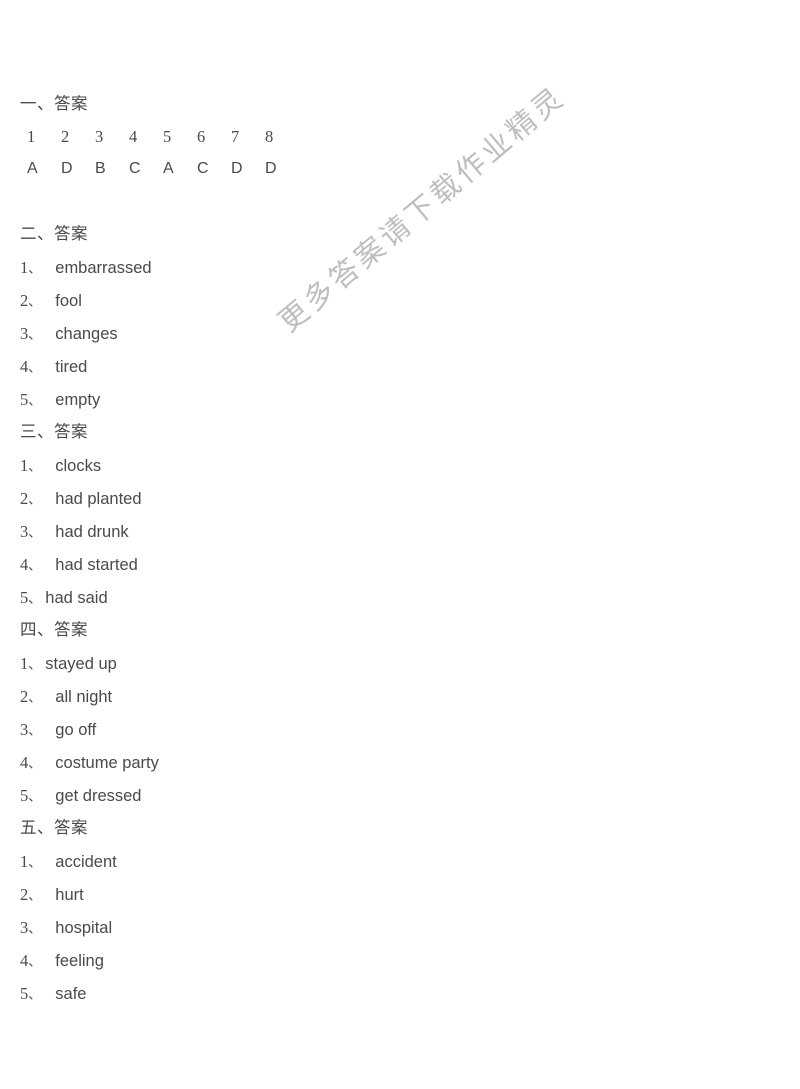 This screenshot has height=1089, width=800. What do you see at coordinates (269, 136) in the screenshot?
I see `question-number: 8` at bounding box center [269, 136].